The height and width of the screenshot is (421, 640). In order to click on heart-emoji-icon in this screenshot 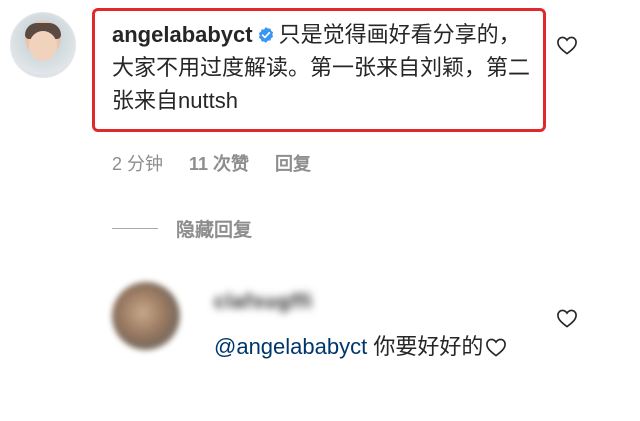, I will do `click(496, 347)`.